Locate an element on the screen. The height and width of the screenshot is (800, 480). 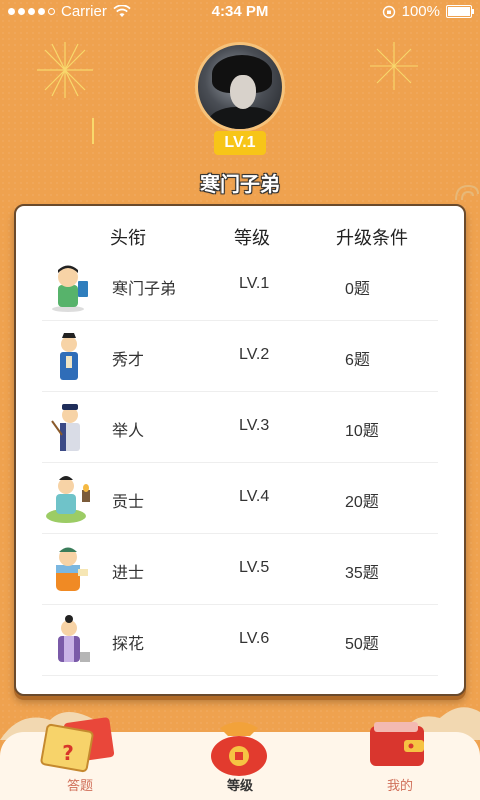
row-title: 举人 is located at coordinates (128, 431).